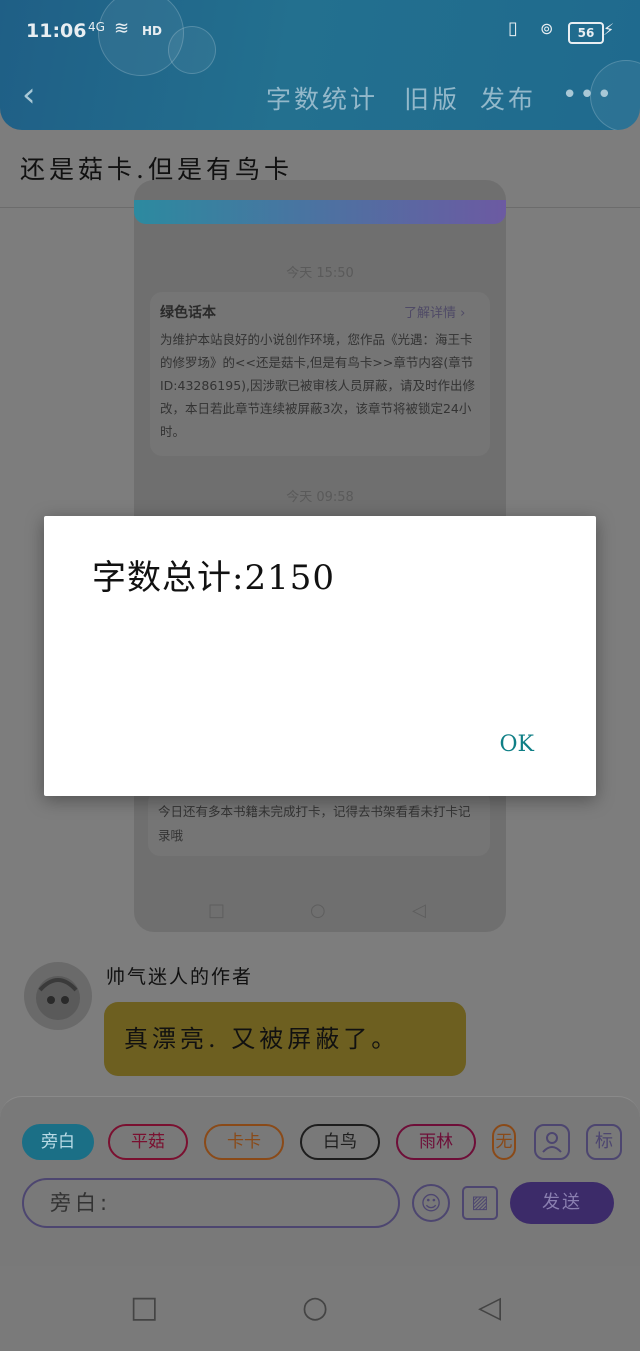 This screenshot has height=1351, width=640. Describe the element at coordinates (480, 1203) in the screenshot. I see `image-icon: ▨` at that location.